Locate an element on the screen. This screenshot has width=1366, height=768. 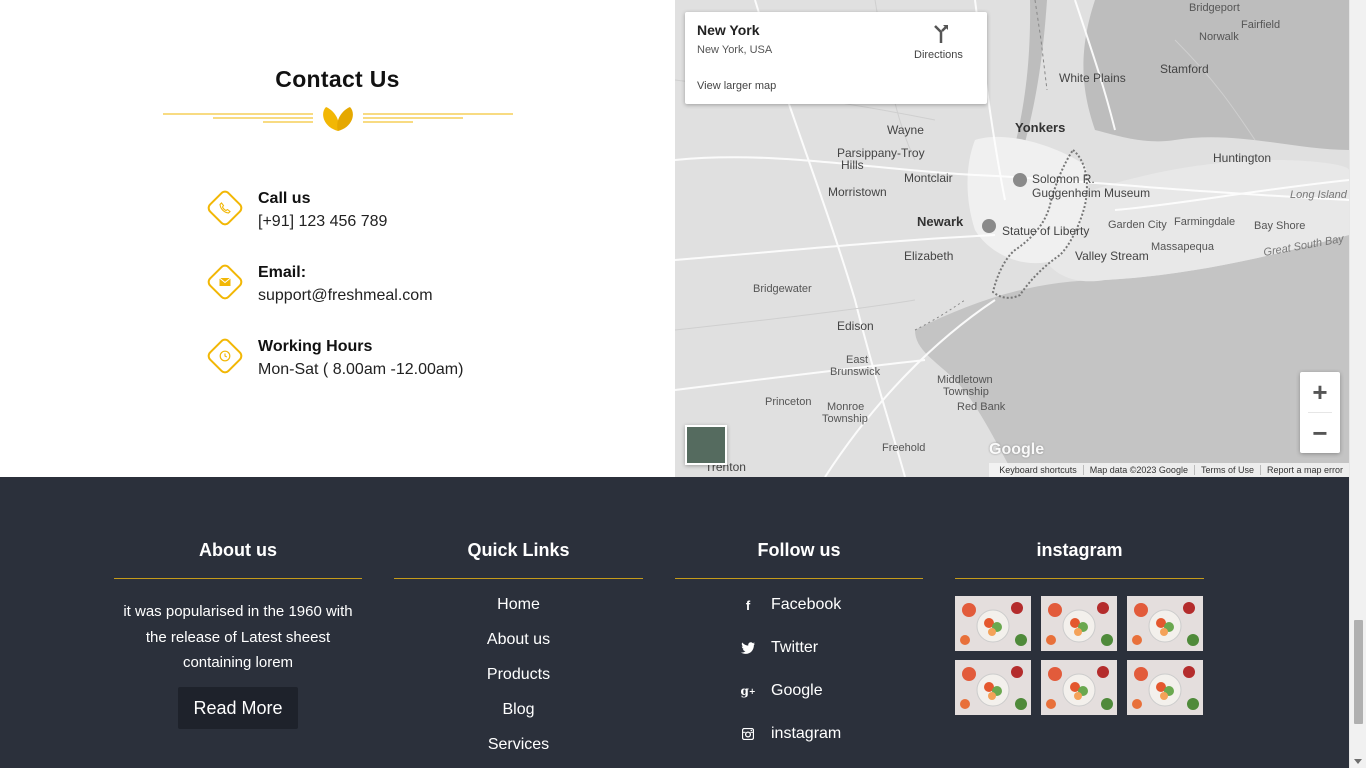
map-label: Freehold is located at coordinates (904, 448).